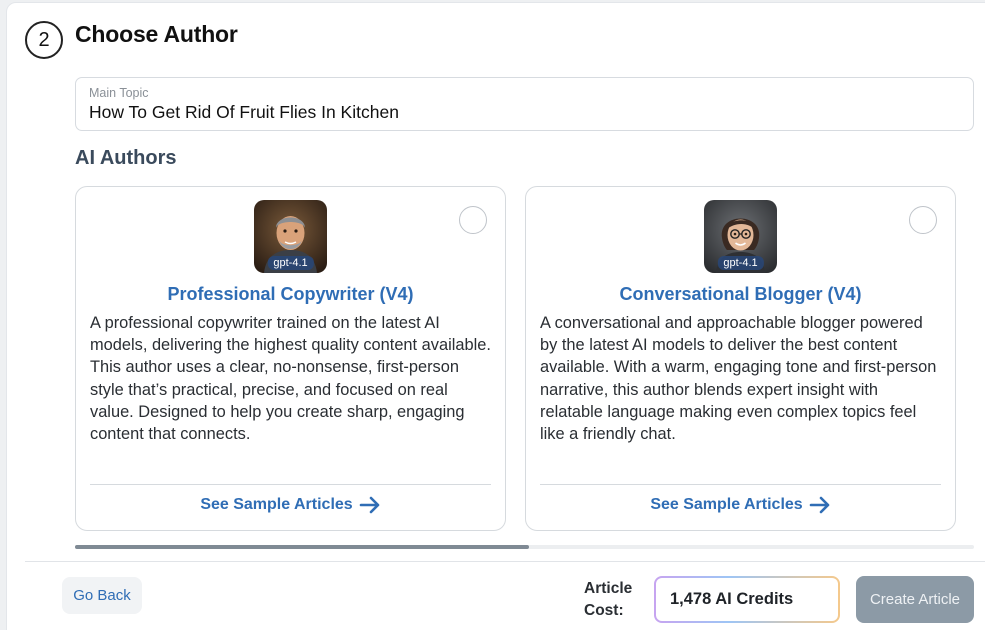 The image size is (985, 630). What do you see at coordinates (156, 34) in the screenshot?
I see `page-title: Choose Author` at bounding box center [156, 34].